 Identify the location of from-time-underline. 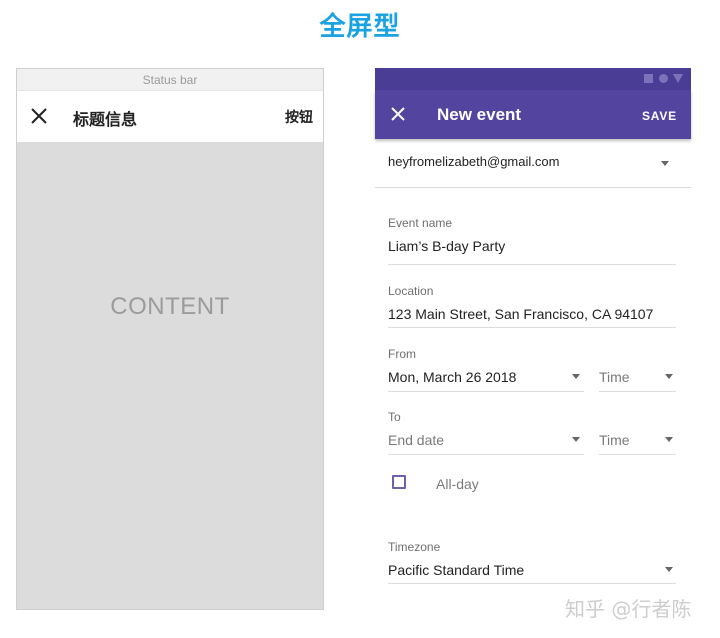
(637, 391).